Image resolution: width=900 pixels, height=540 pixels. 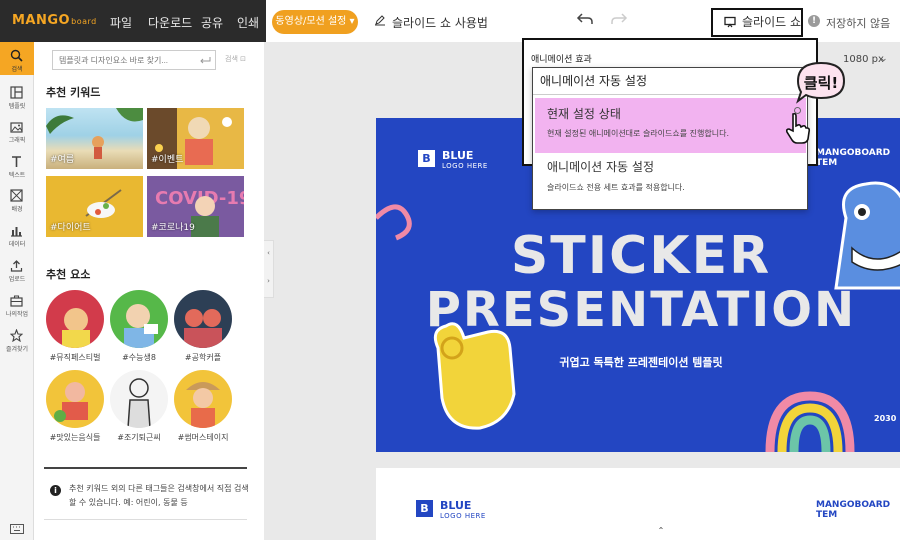 I want to click on background-icon, so click(x=16, y=195).